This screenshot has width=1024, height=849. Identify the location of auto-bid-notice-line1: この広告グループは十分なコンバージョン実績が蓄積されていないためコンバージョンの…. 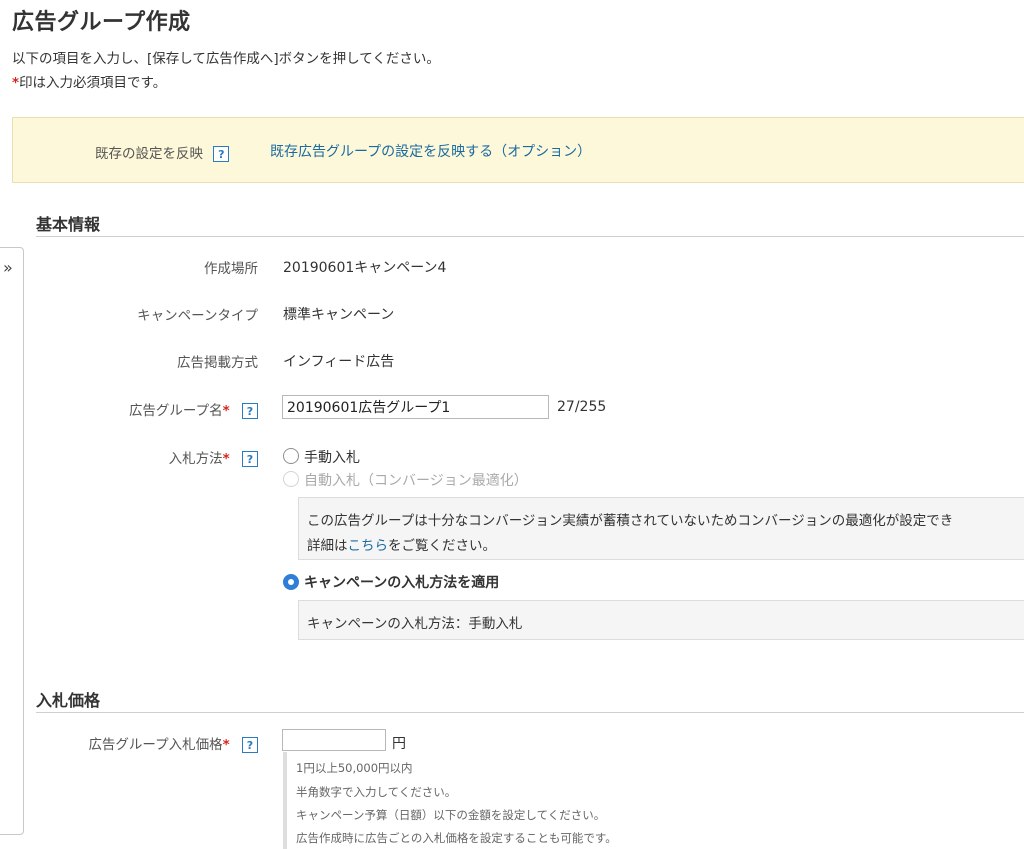
(630, 521).